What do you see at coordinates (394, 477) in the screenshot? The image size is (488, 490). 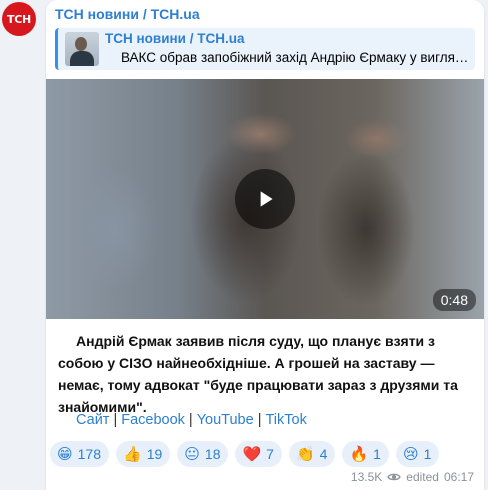 I see `eye-icon` at bounding box center [394, 477].